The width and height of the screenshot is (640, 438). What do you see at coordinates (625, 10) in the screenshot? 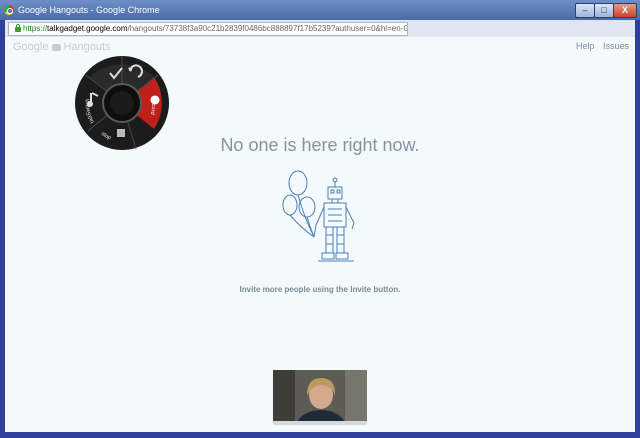
I see `close-button: X` at bounding box center [625, 10].